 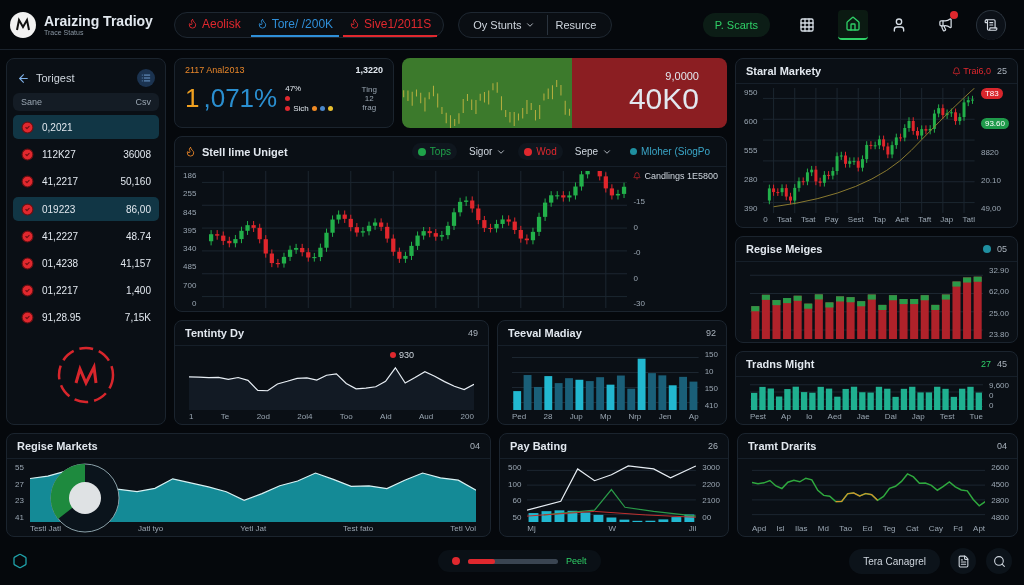 What do you see at coordinates (86, 236) in the screenshot?
I see `sidebar-item: 41,2227 48.74` at bounding box center [86, 236].